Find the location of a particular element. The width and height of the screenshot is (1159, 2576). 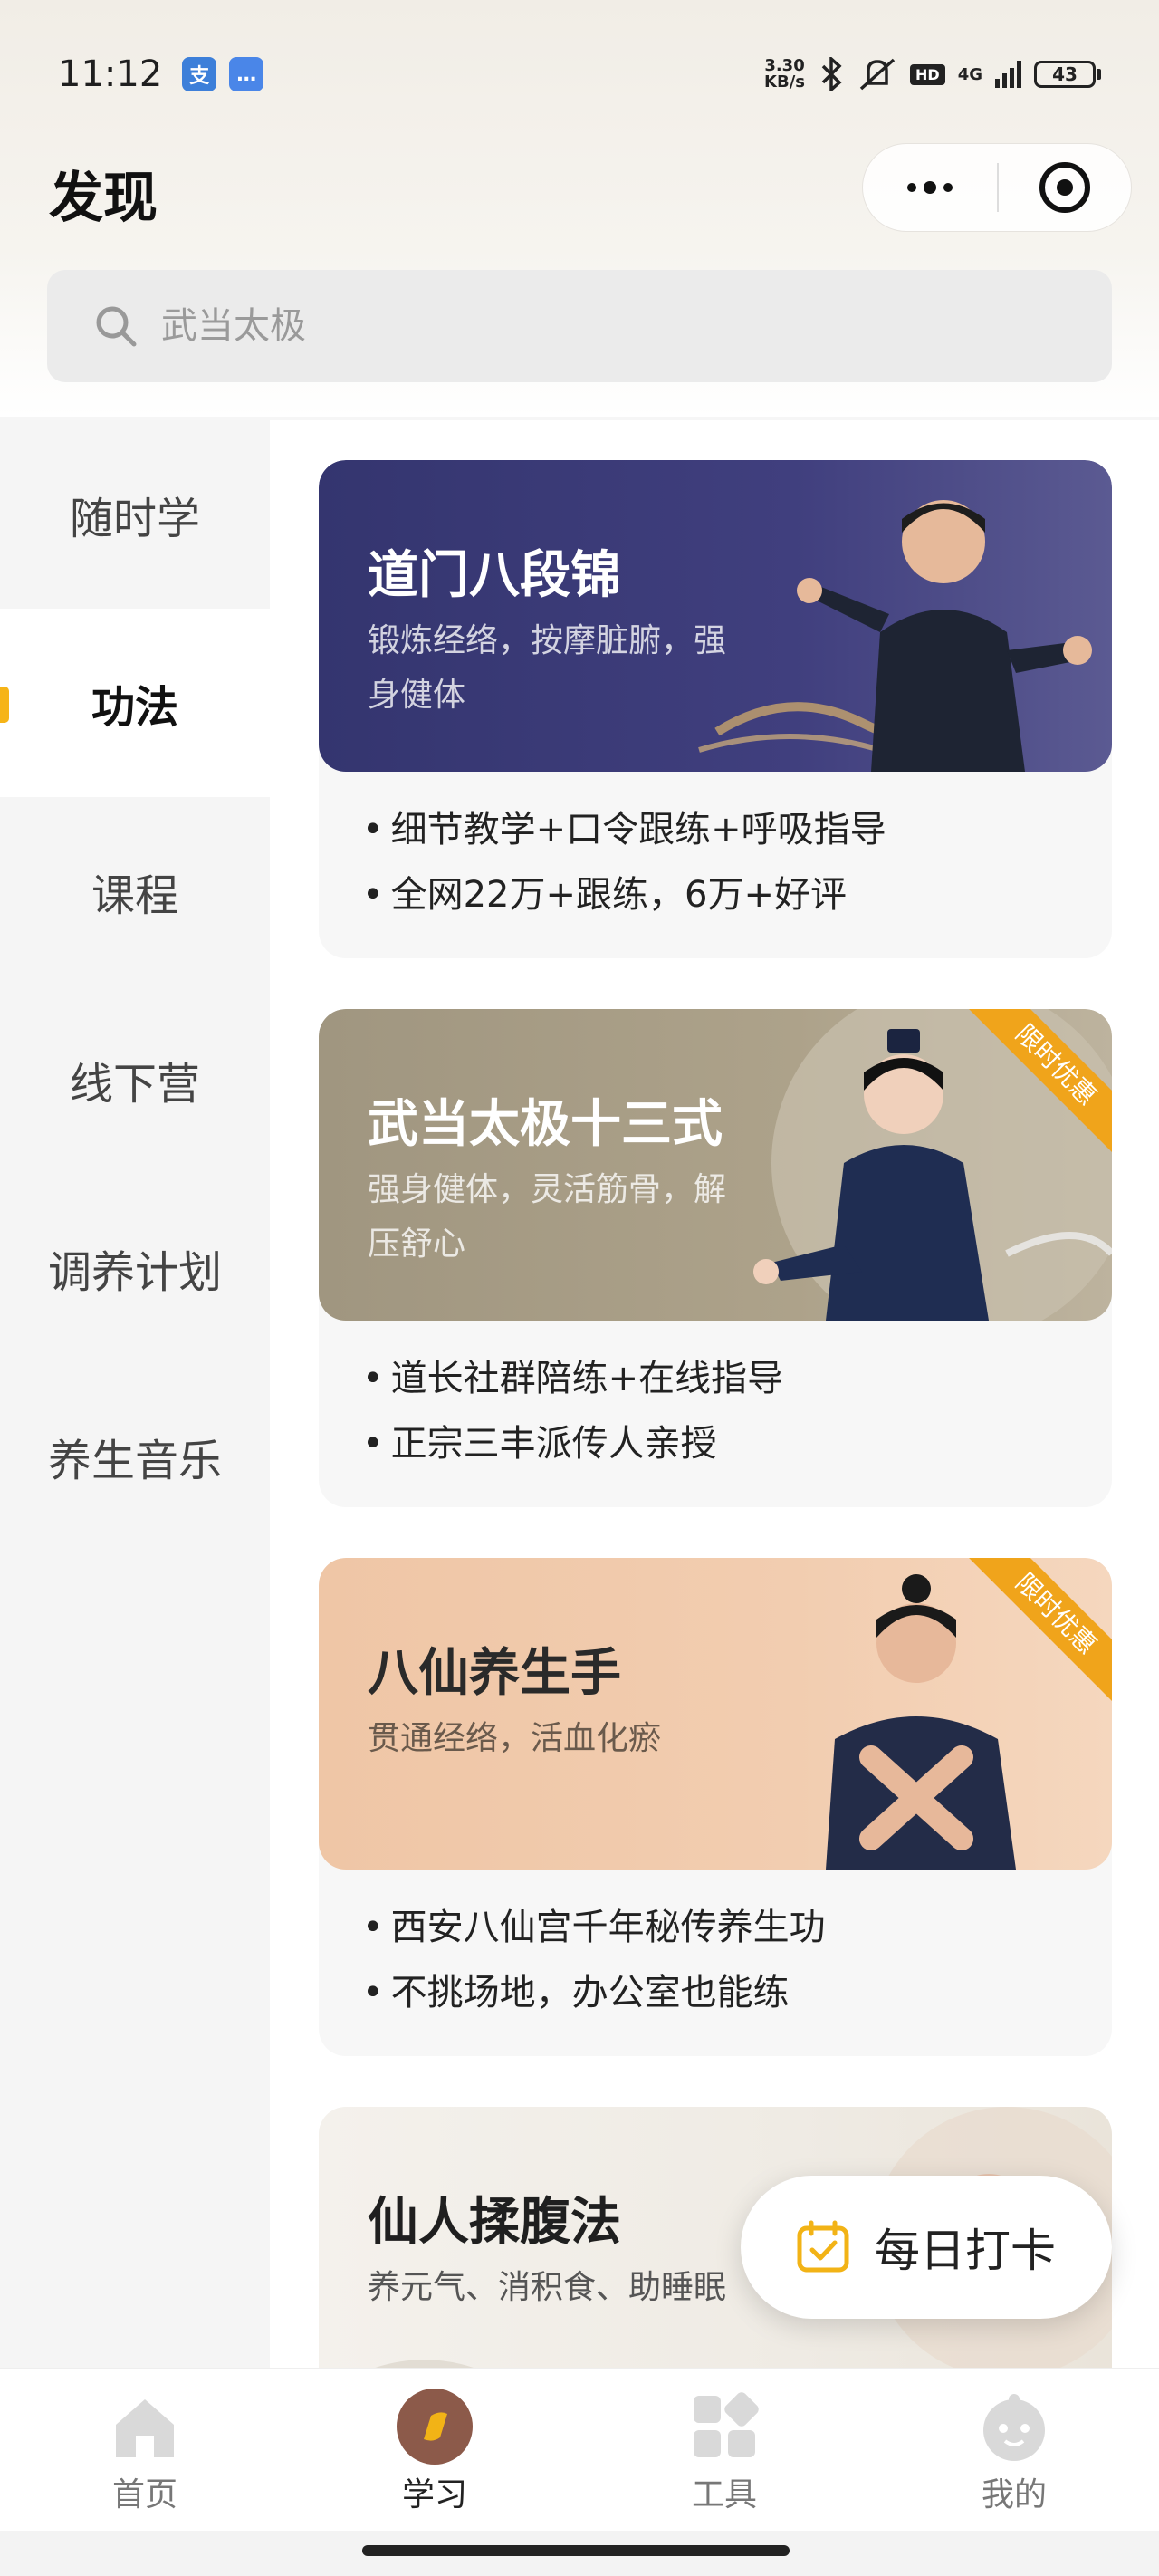

signal-label: 4G is located at coordinates (969, 74).